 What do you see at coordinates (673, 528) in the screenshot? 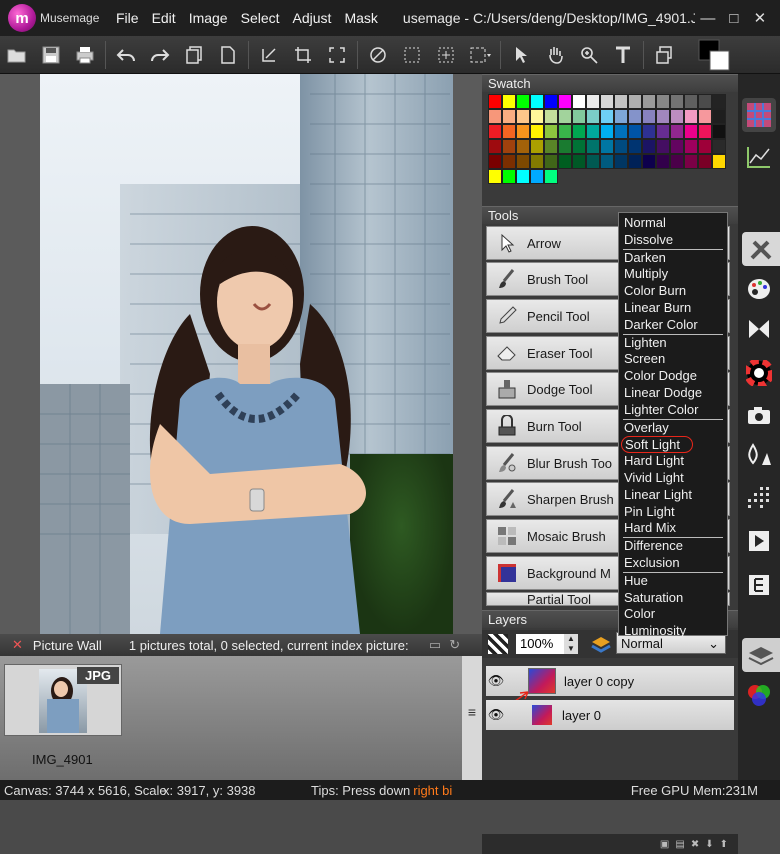
I see `blend-option-hard-mix: Hard Mix` at bounding box center [673, 528].